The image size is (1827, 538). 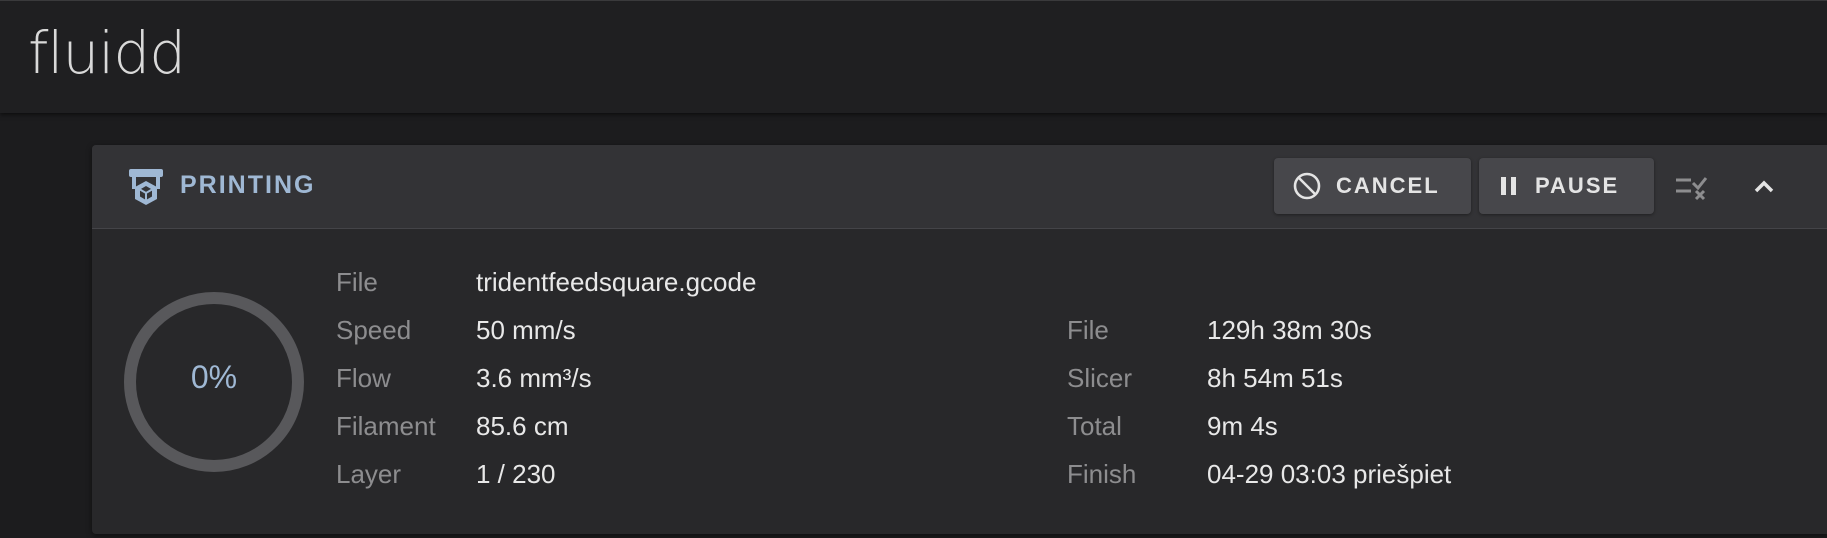 I want to click on status-card-header: PRINTING CANCEL PAUSE, so click(x=959, y=187).